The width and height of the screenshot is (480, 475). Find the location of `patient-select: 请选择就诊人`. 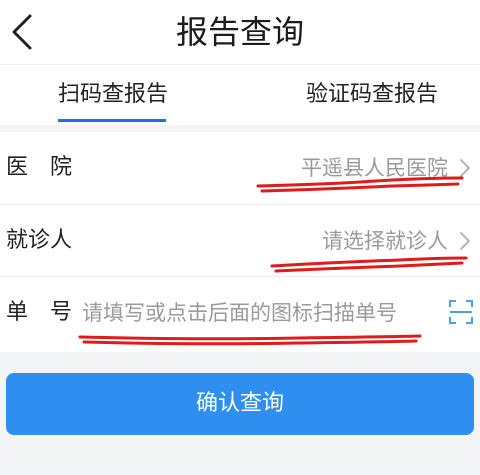

patient-select: 请选择就诊人 is located at coordinates (385, 241).